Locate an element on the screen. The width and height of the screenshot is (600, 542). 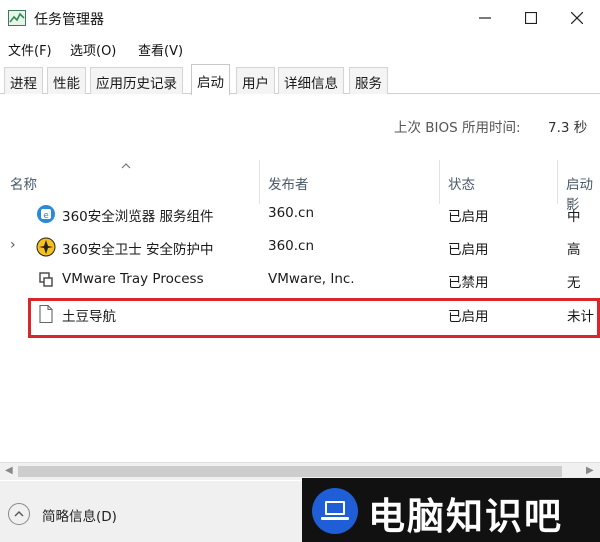
tab-performance: 性能 is located at coordinates (66, 80).